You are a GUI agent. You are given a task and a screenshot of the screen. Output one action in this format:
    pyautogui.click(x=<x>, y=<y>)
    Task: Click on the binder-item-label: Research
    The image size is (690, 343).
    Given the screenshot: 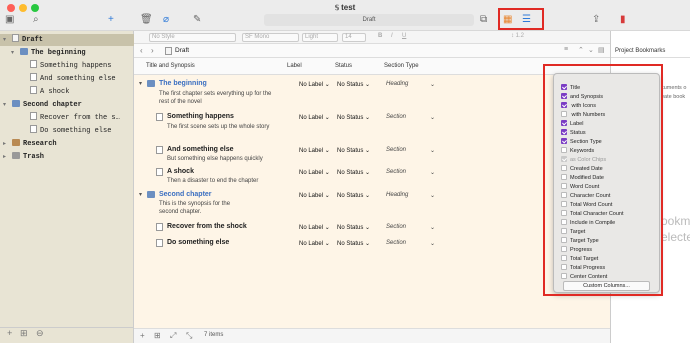 What is the action you would take?
    pyautogui.click(x=40, y=144)
    